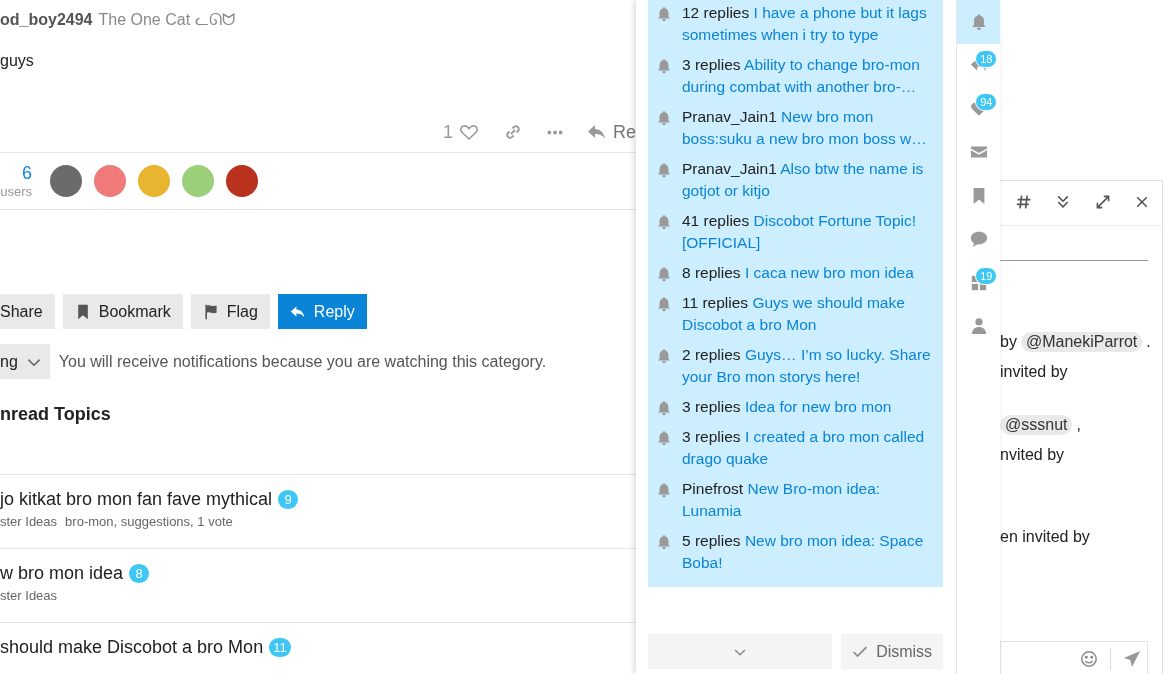 The image size is (1167, 674). What do you see at coordinates (136, 499) in the screenshot?
I see `topic-title-link: jo kitkat bro mon fan fave mythical` at bounding box center [136, 499].